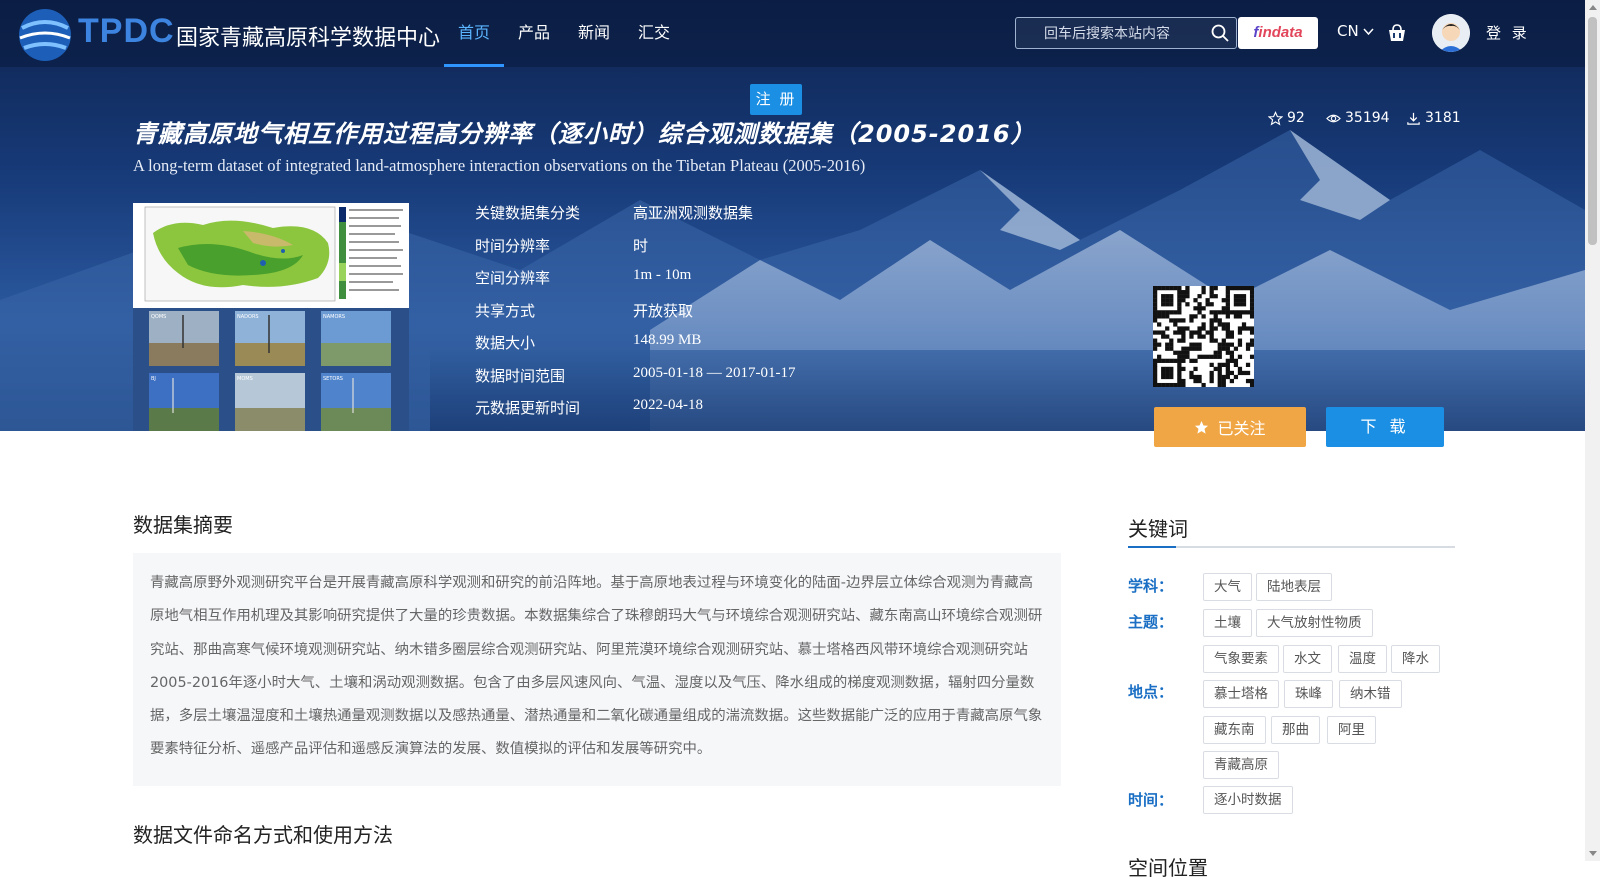  Describe the element at coordinates (1227, 623) in the screenshot. I see `keyword-tag: 土壤` at that location.